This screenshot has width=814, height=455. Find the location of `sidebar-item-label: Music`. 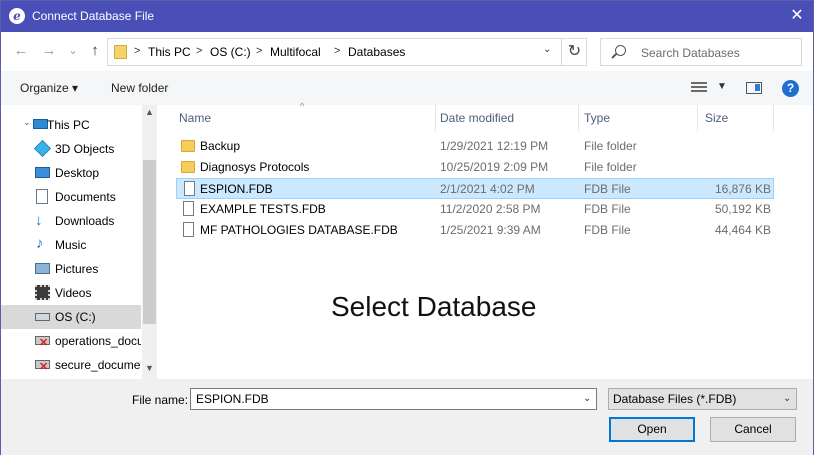

sidebar-item-label: Music is located at coordinates (71, 245).